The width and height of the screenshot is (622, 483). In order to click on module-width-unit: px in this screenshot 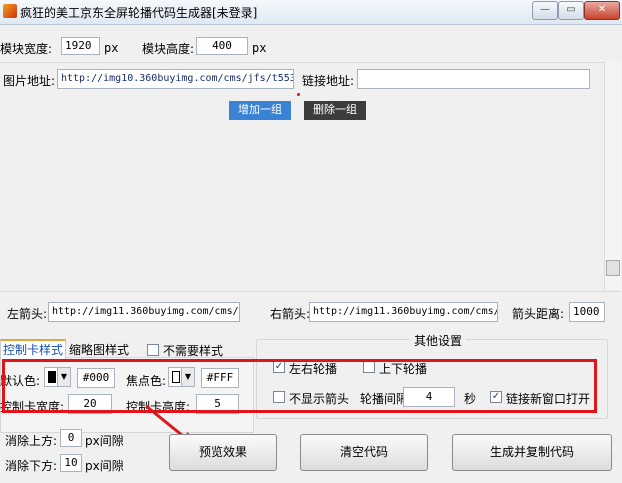, I will do `click(111, 48)`.